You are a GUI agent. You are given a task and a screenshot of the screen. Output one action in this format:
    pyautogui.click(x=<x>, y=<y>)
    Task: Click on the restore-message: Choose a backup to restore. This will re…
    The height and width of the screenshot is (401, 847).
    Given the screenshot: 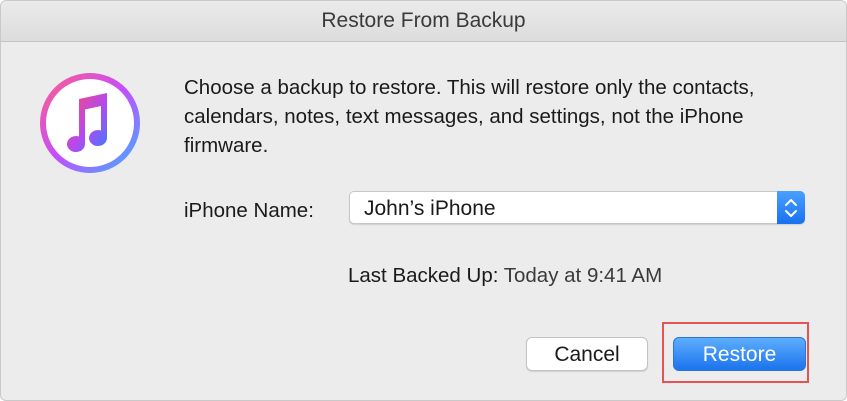 What is the action you would take?
    pyautogui.click(x=469, y=116)
    